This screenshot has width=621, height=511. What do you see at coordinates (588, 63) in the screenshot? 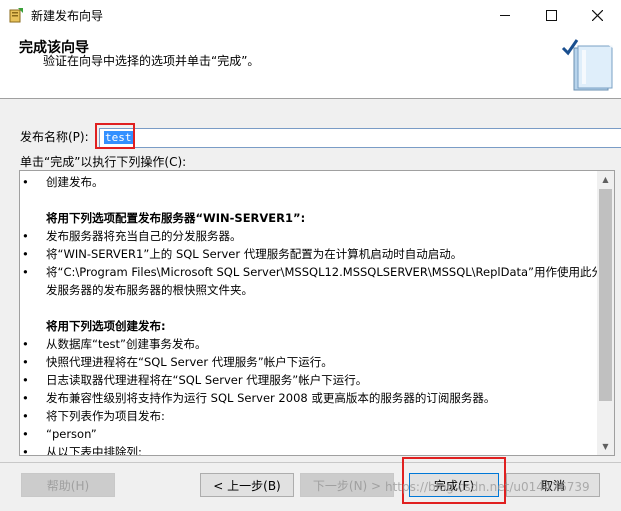
I see `wizard-book-check-icon` at bounding box center [588, 63].